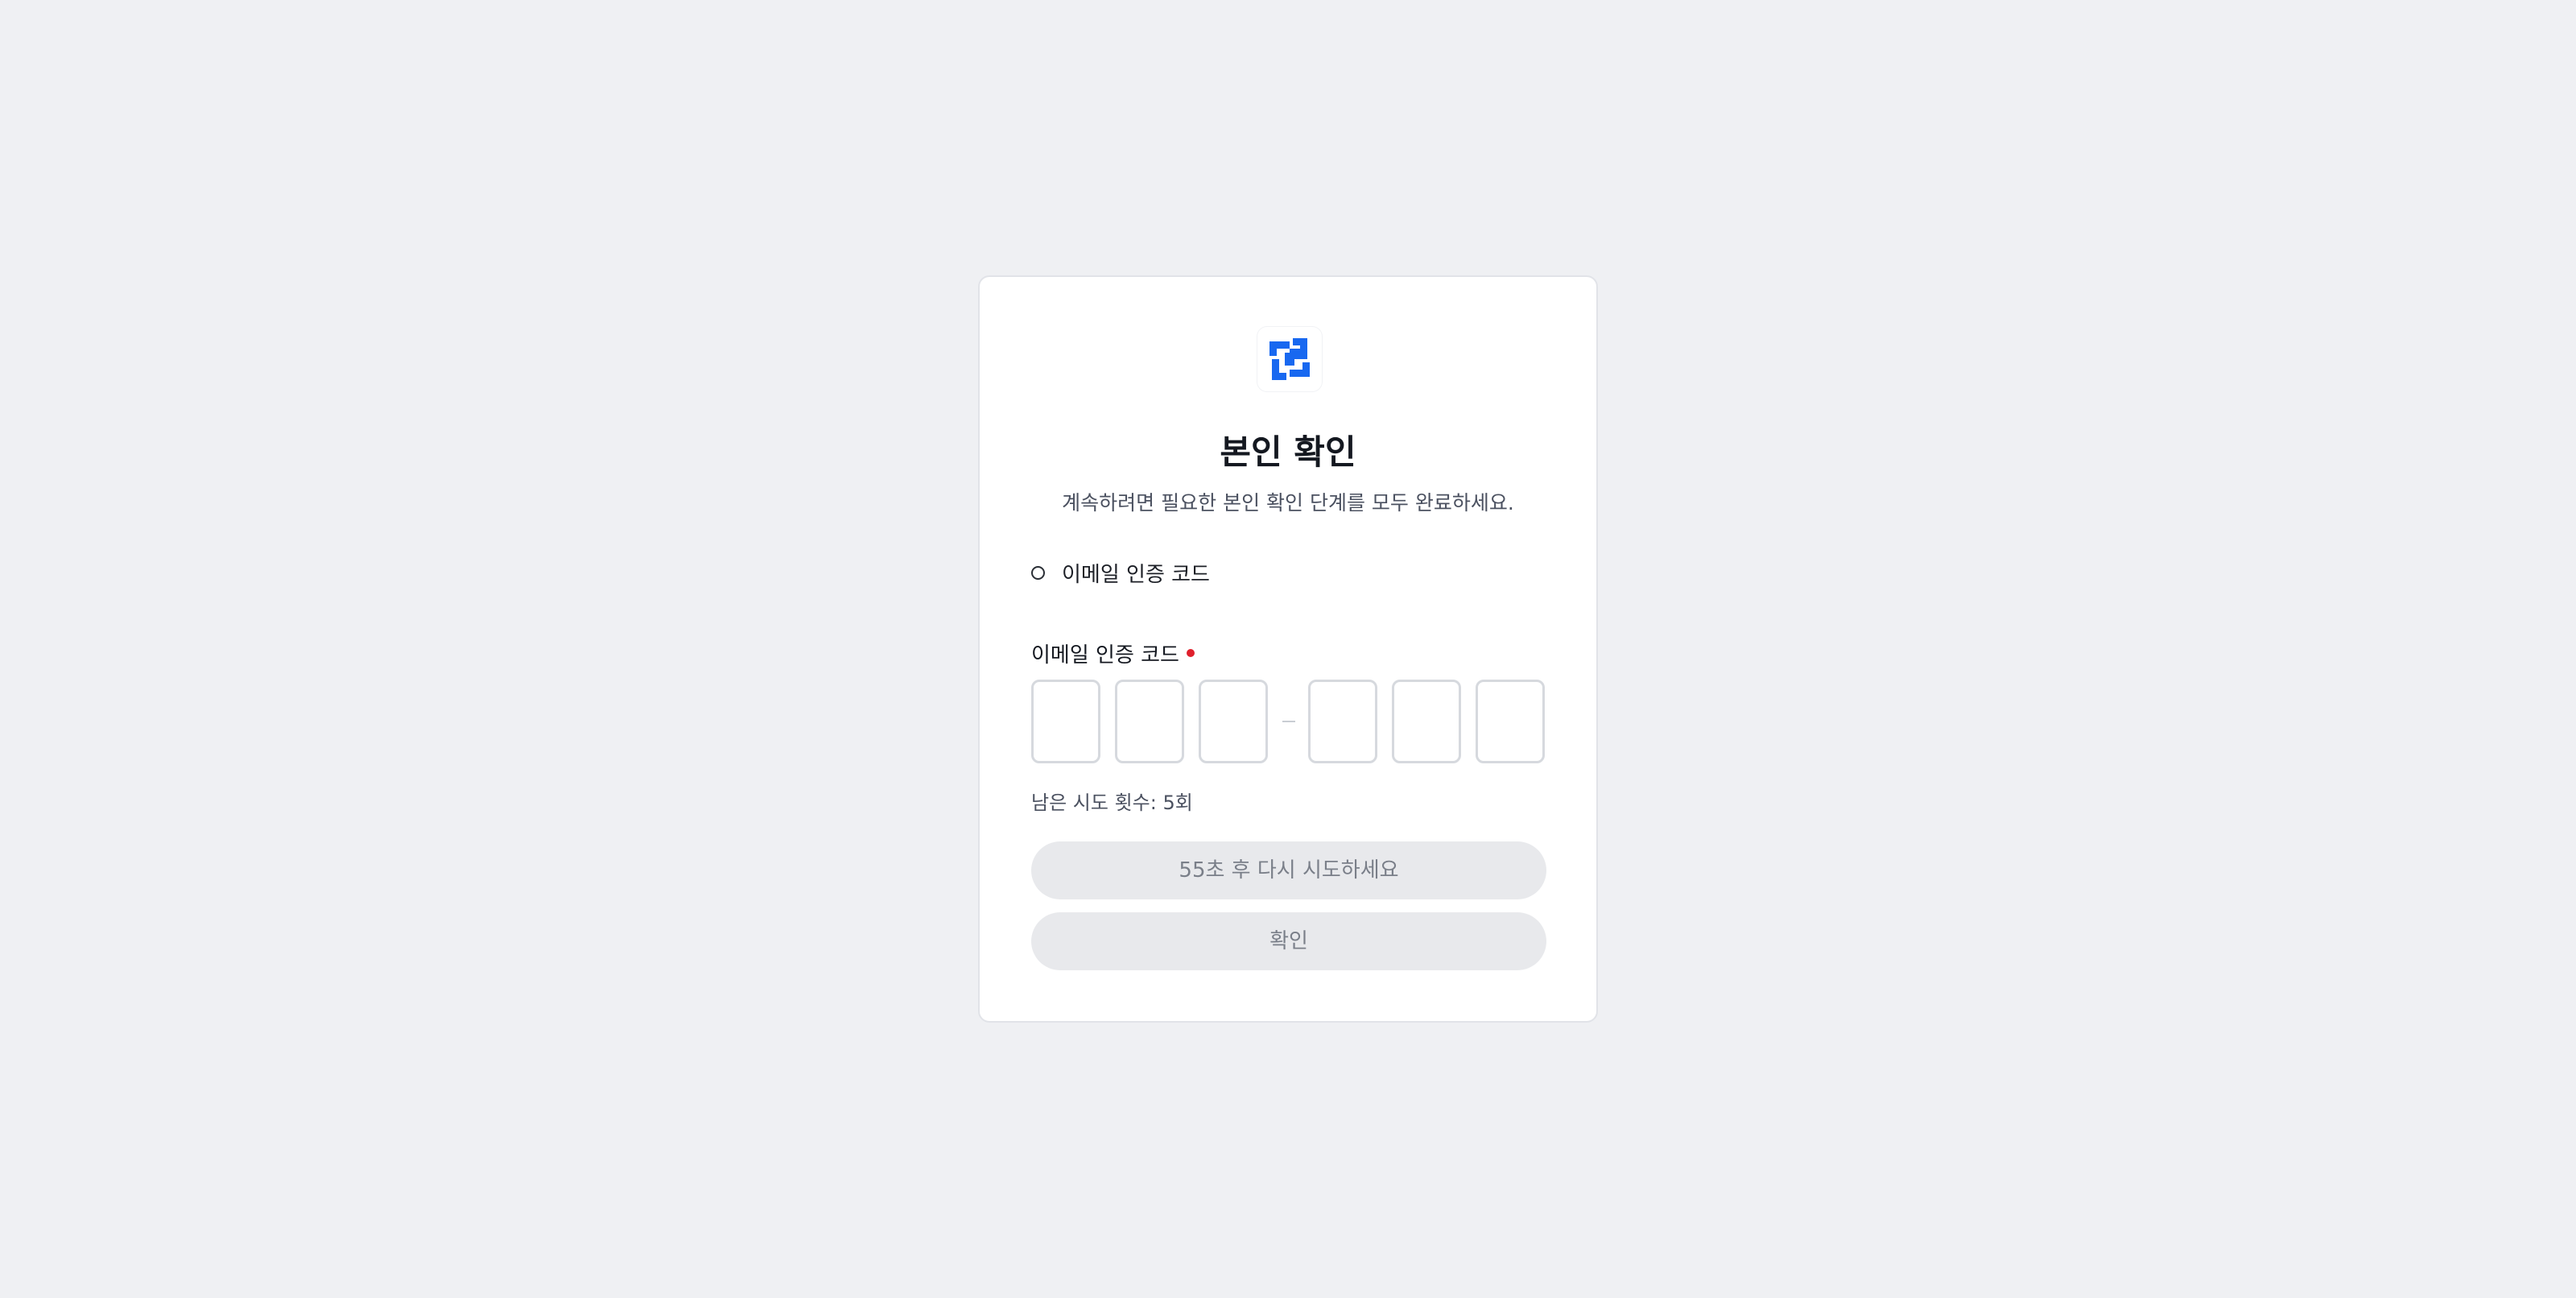 The image size is (2576, 1298). I want to click on confirm-button: 확인, so click(1288, 941).